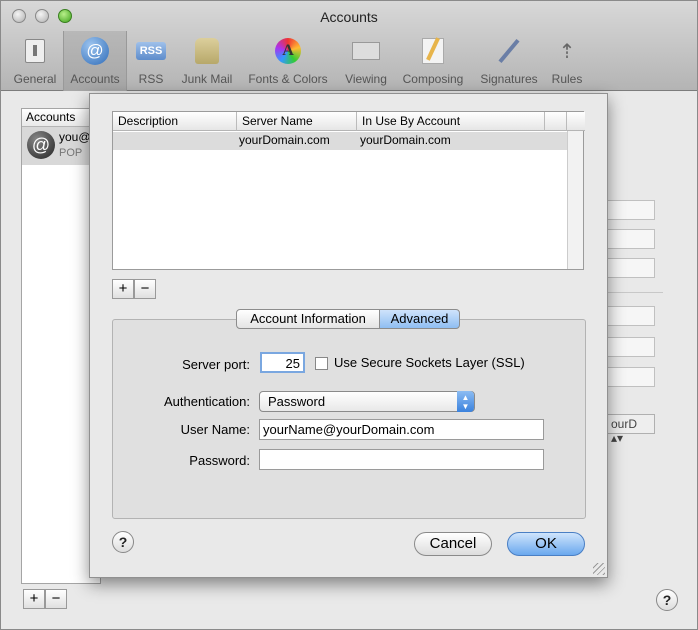 The height and width of the screenshot is (630, 698). Describe the element at coordinates (567, 51) in the screenshot. I see `arrows-icon: ⇡` at that location.